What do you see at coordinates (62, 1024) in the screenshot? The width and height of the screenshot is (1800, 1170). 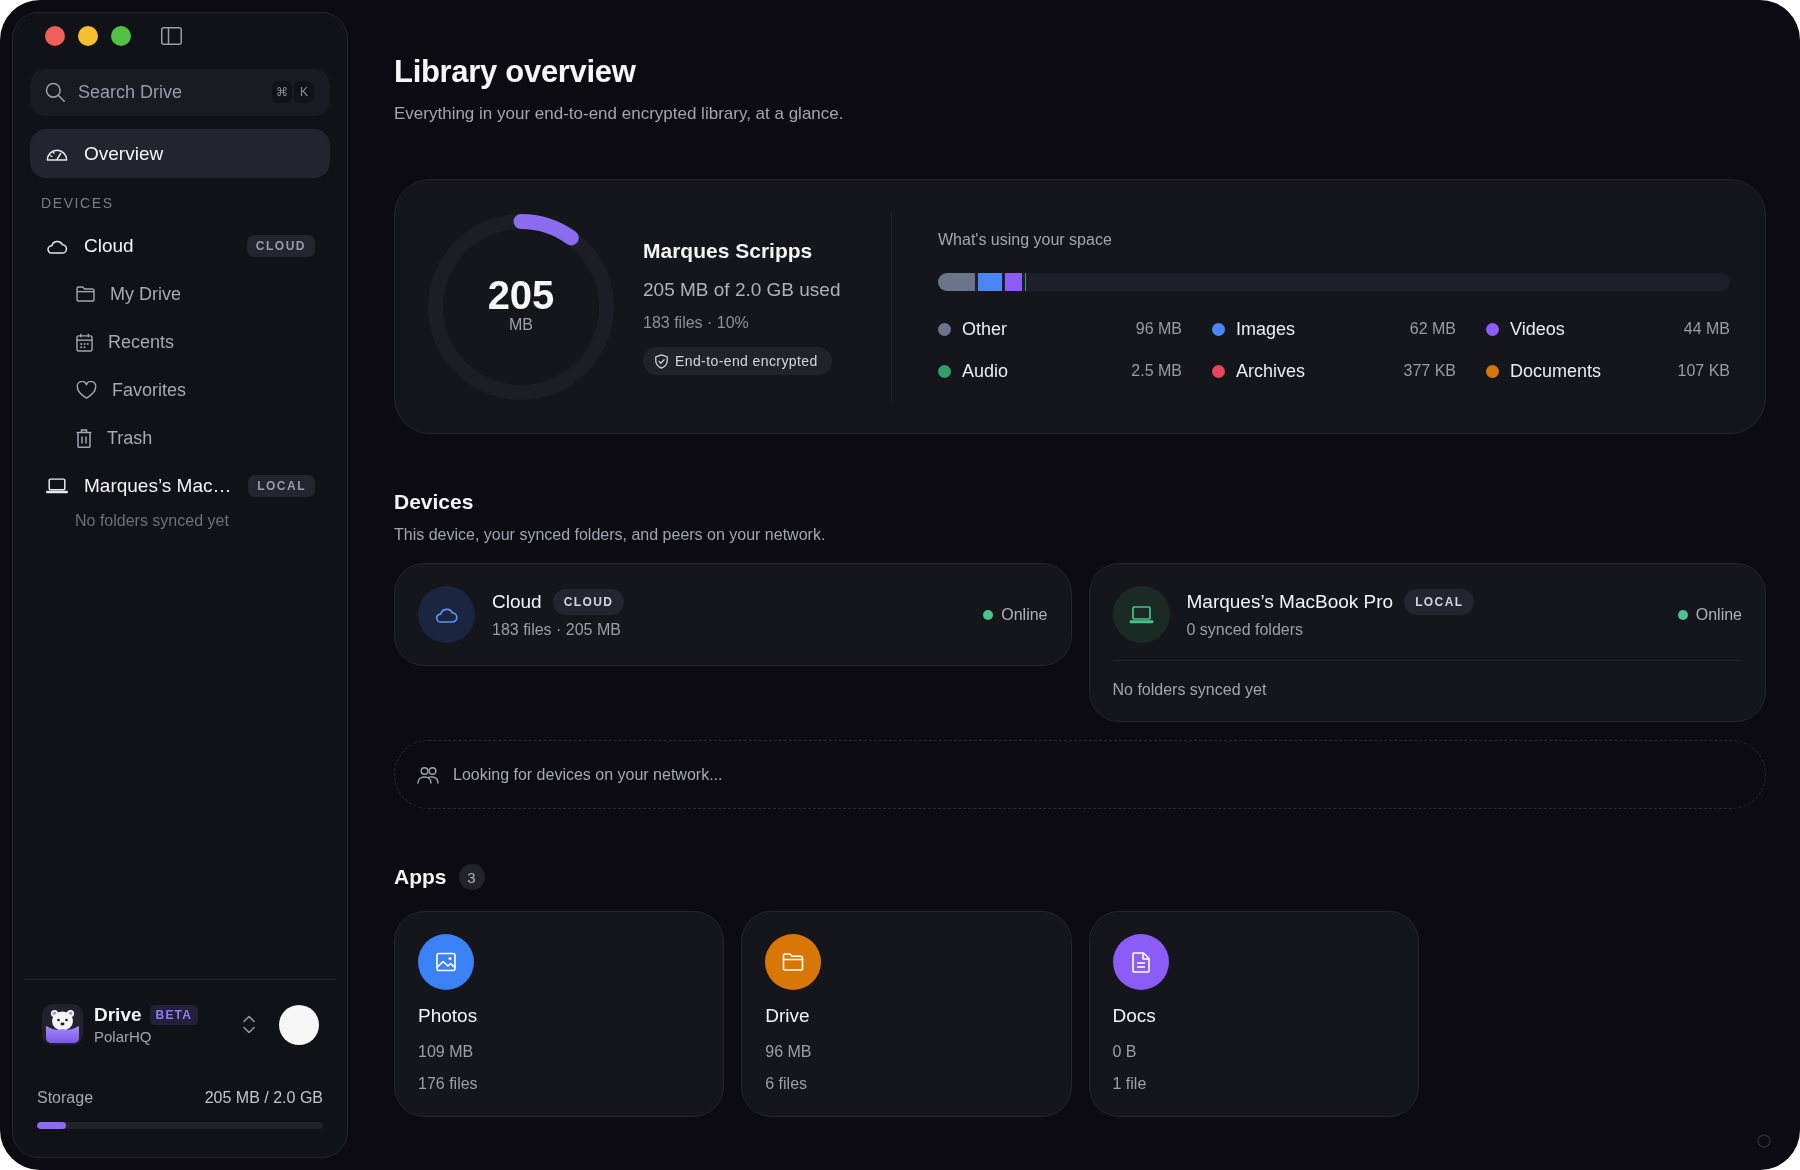 I see `bear-logo-icon` at bounding box center [62, 1024].